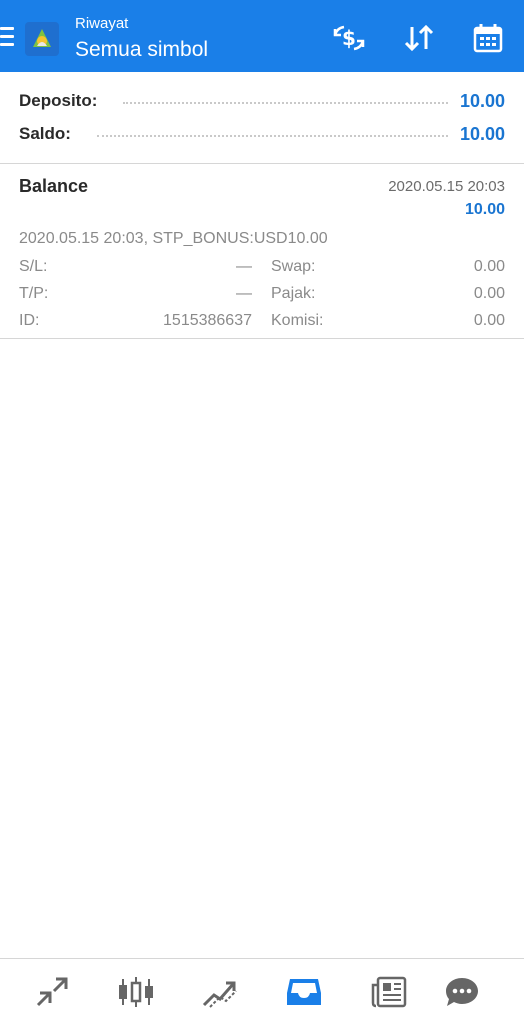 This screenshot has width=524, height=1024. I want to click on calendar-icon, so click(488, 38).